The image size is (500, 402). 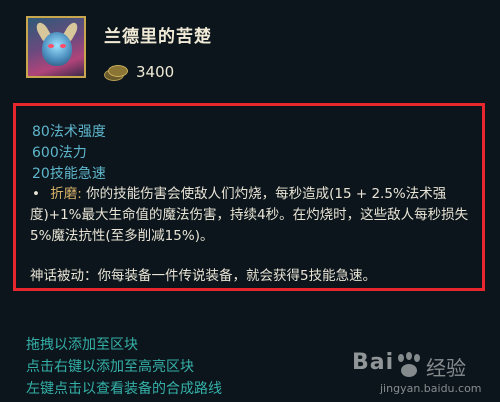 What do you see at coordinates (124, 389) in the screenshot?
I see `hint-left-click-build-path: 左键点击以查看装备的合成路线` at bounding box center [124, 389].